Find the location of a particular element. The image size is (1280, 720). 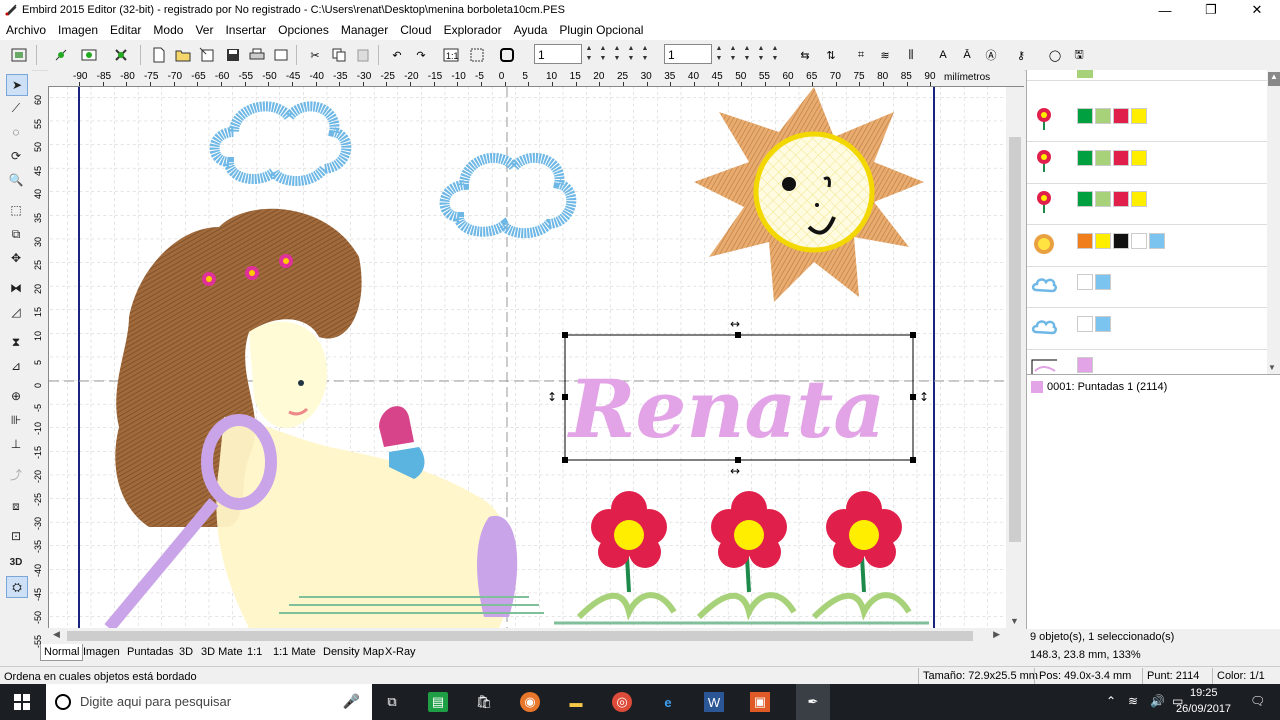

list-item: 0001: Puntadas 1 (2114) is located at coordinates (1099, 387).